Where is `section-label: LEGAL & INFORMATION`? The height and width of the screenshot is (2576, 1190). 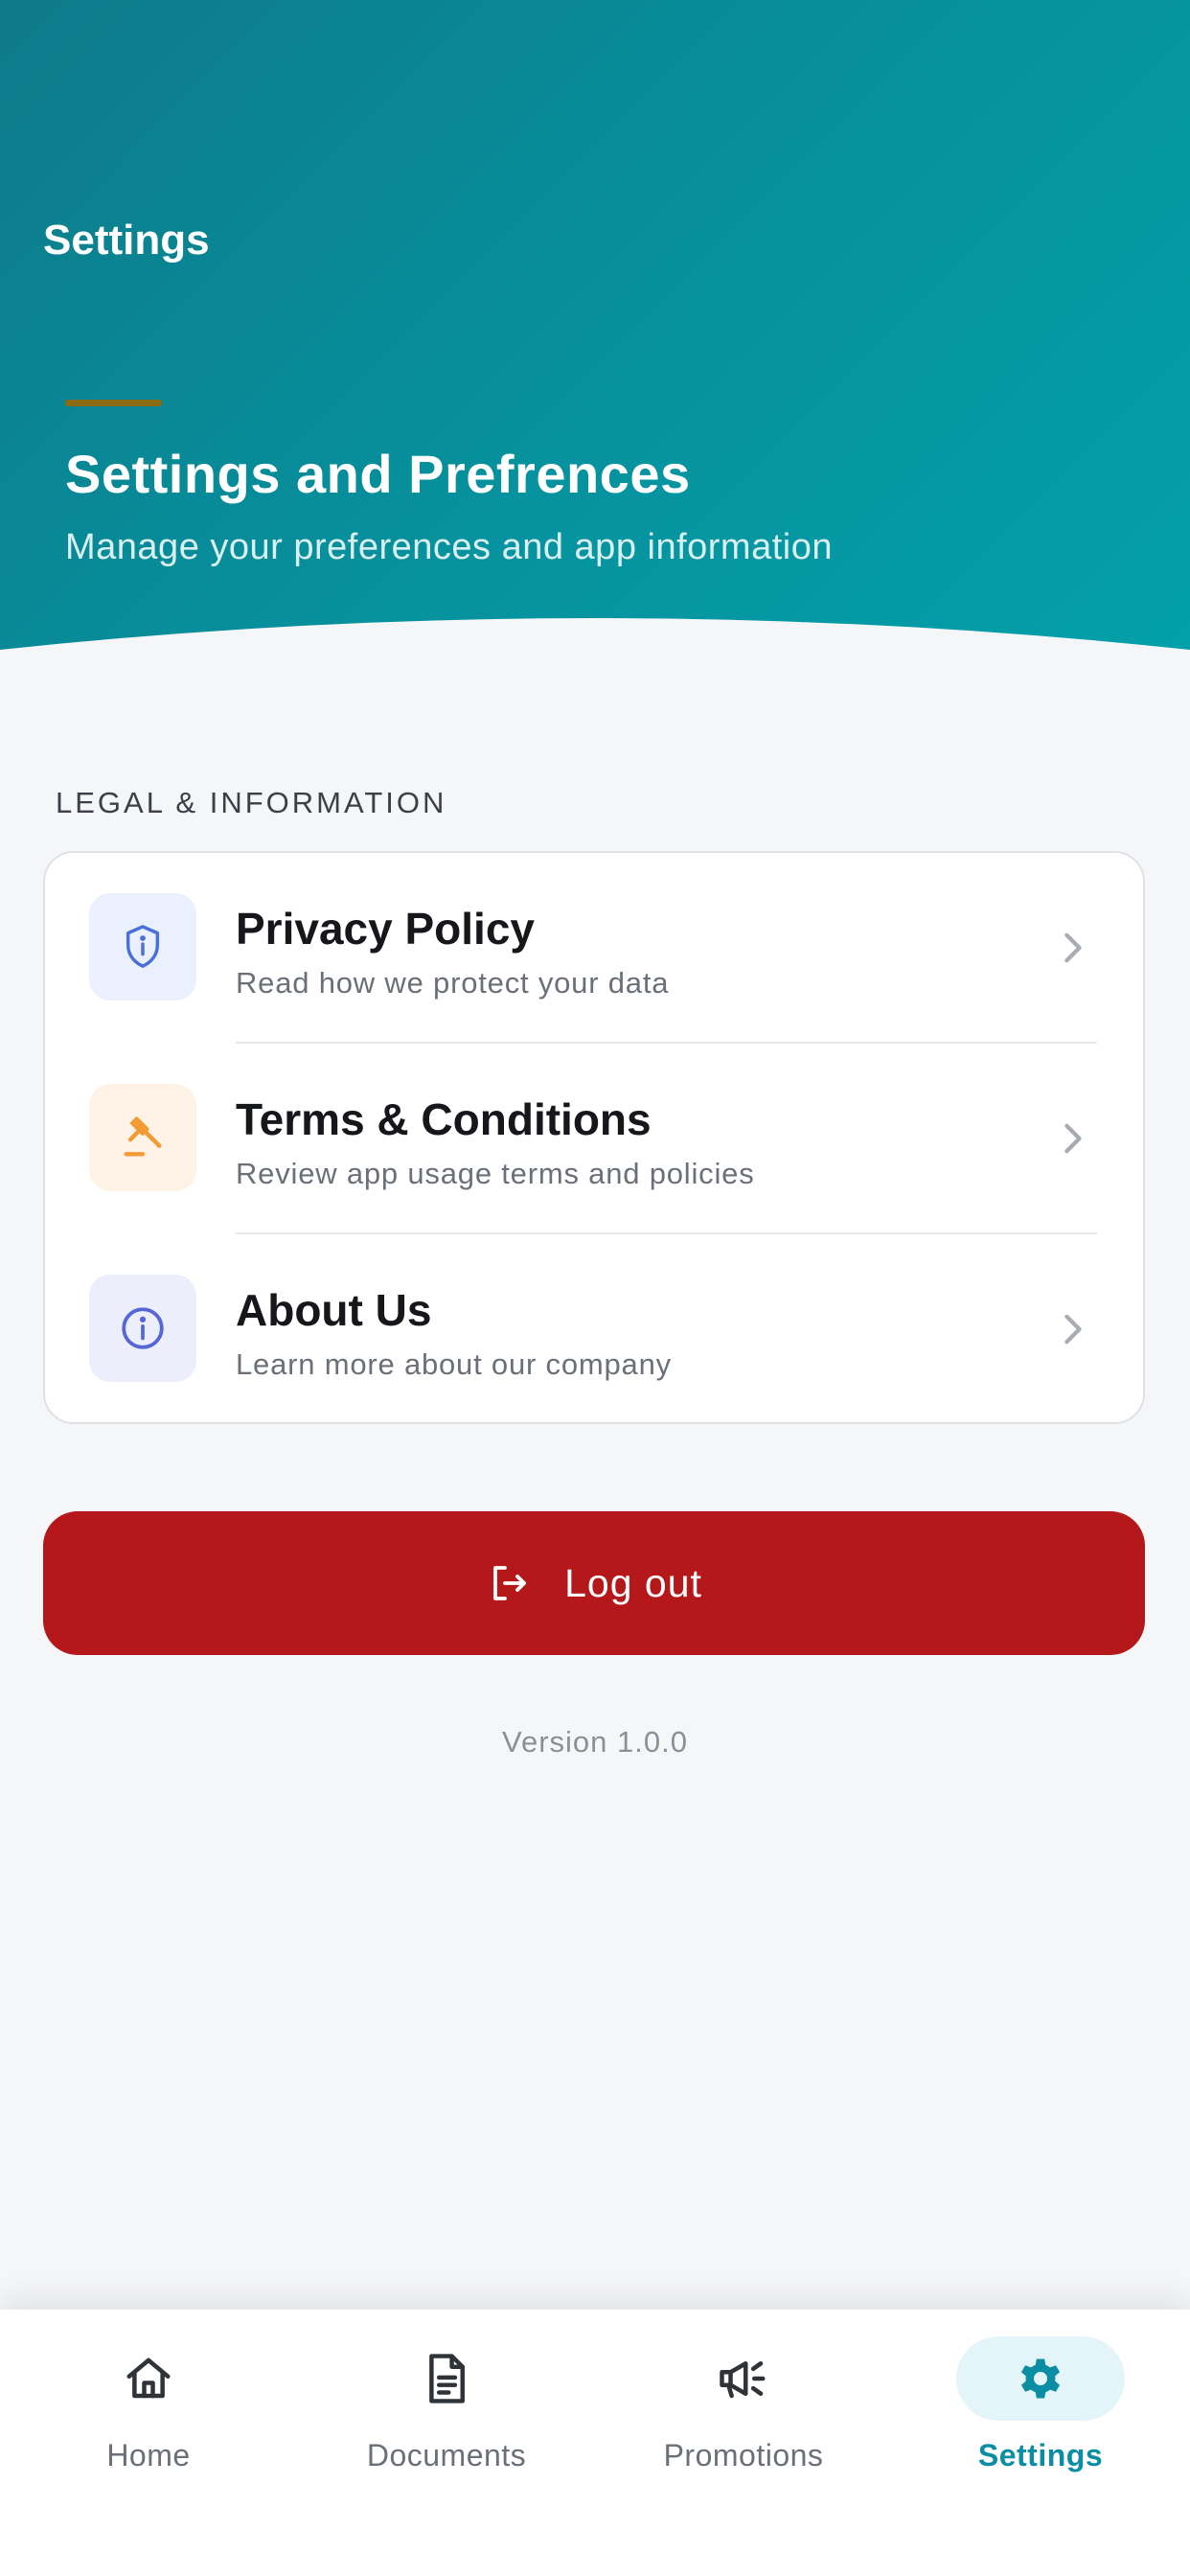 section-label: LEGAL & INFORMATION is located at coordinates (251, 802).